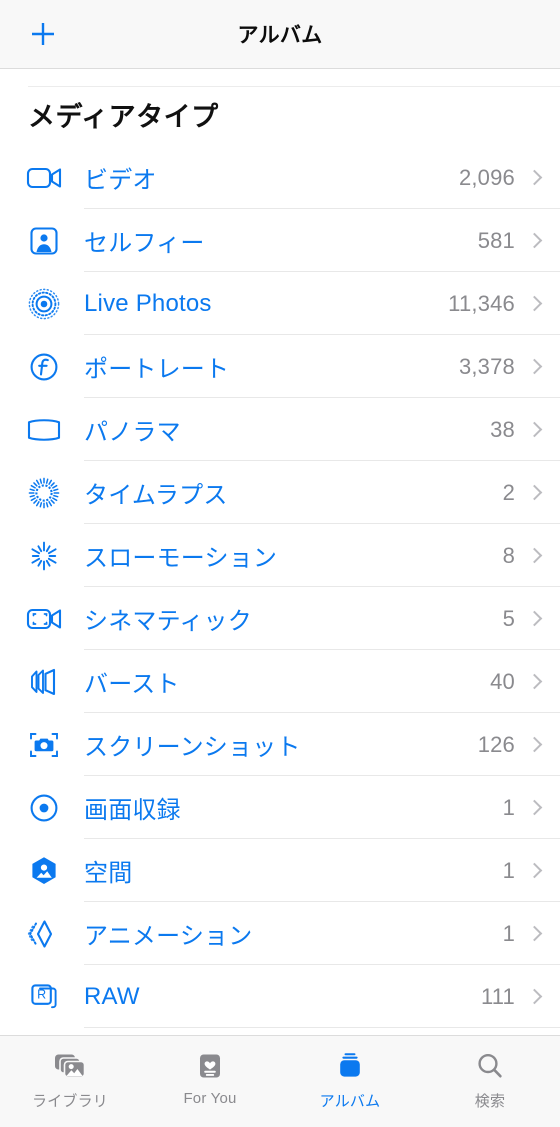  What do you see at coordinates (350, 1066) in the screenshot?
I see `albums-icon` at bounding box center [350, 1066].